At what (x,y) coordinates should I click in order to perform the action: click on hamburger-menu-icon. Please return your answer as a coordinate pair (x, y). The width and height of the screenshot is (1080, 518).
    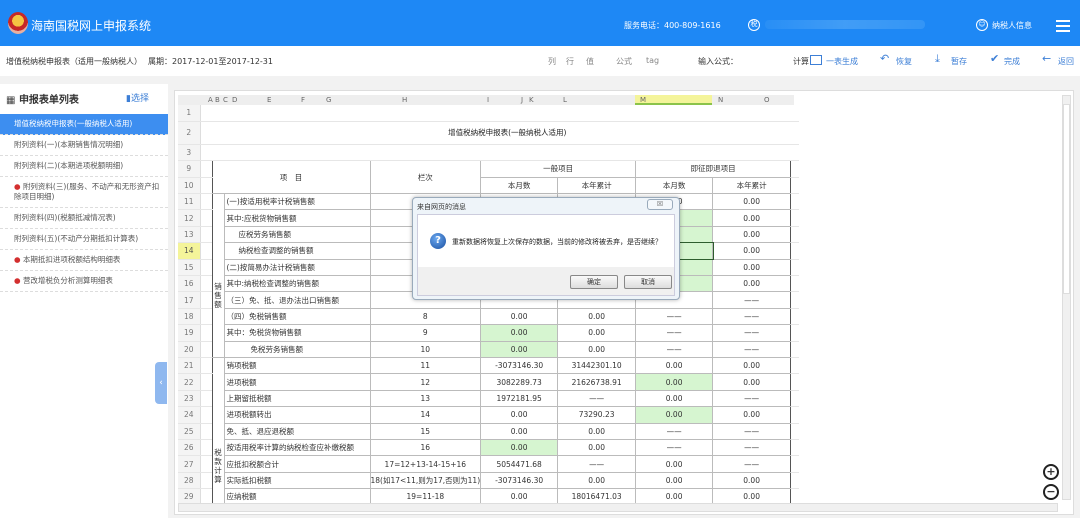
    Looking at the image, I should click on (1063, 27).